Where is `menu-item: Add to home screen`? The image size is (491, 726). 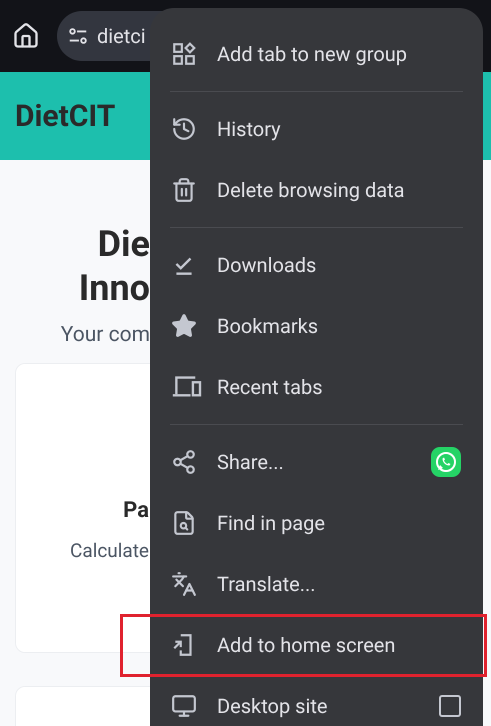
menu-item: Add to home screen is located at coordinates (306, 645).